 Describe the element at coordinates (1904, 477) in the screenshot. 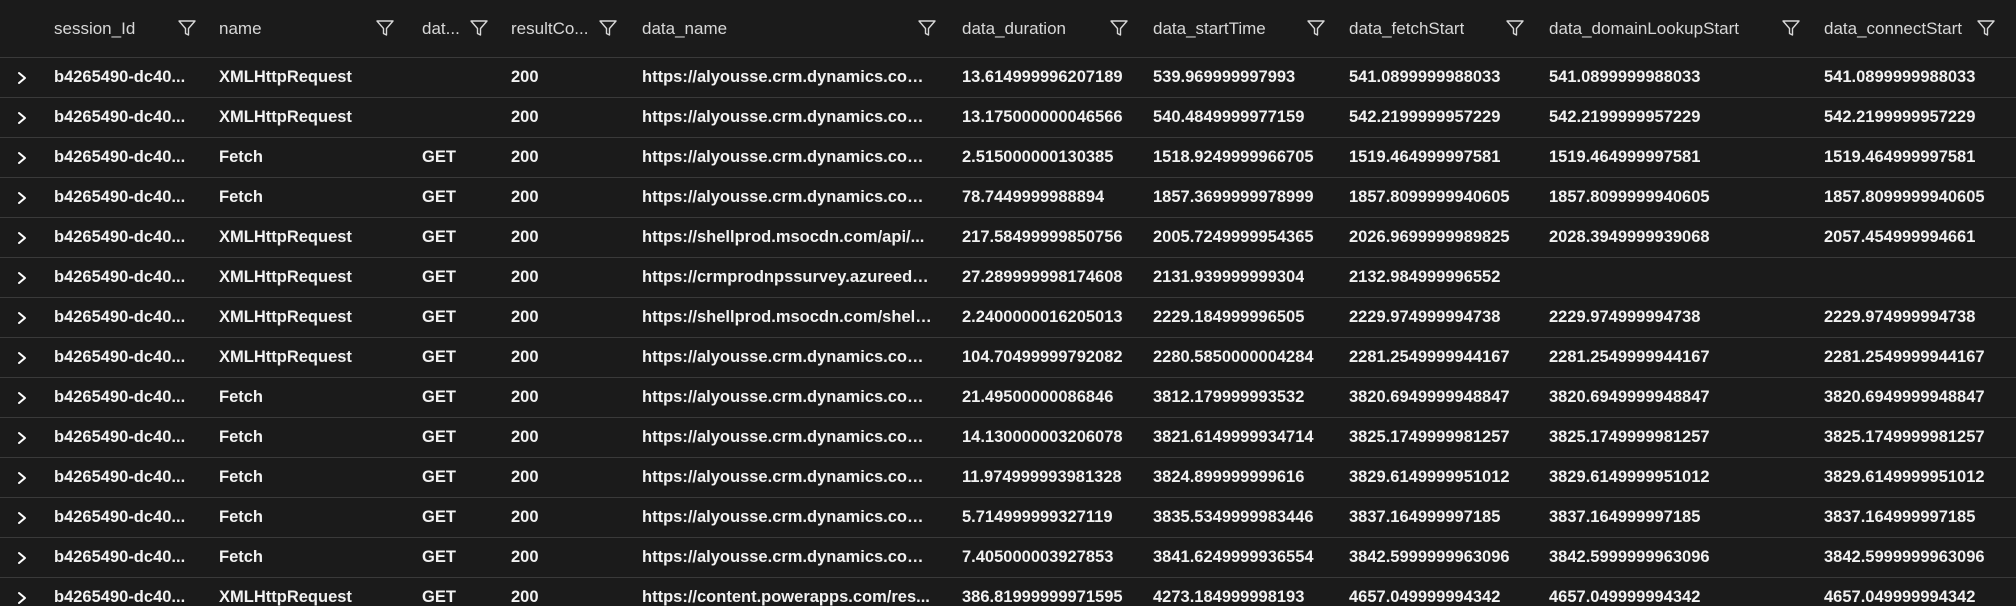

I see `cell-value: 3829.6149999951012` at that location.